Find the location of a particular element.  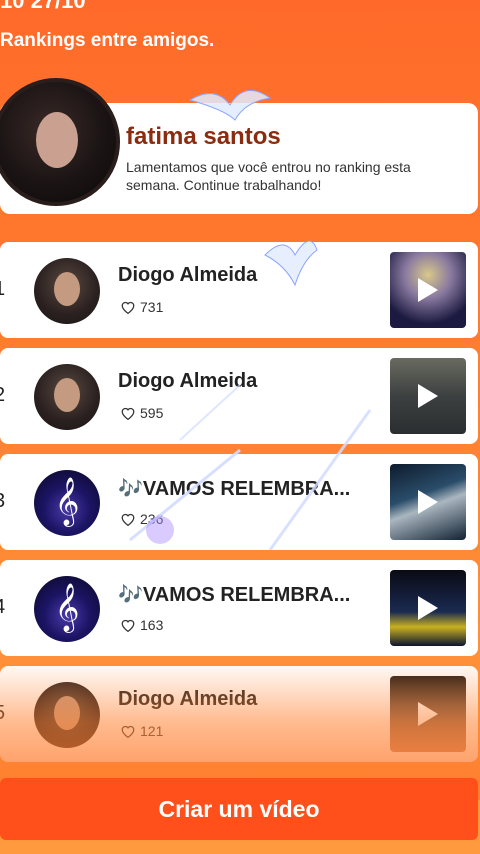

like-count-value: 595 is located at coordinates (152, 413).